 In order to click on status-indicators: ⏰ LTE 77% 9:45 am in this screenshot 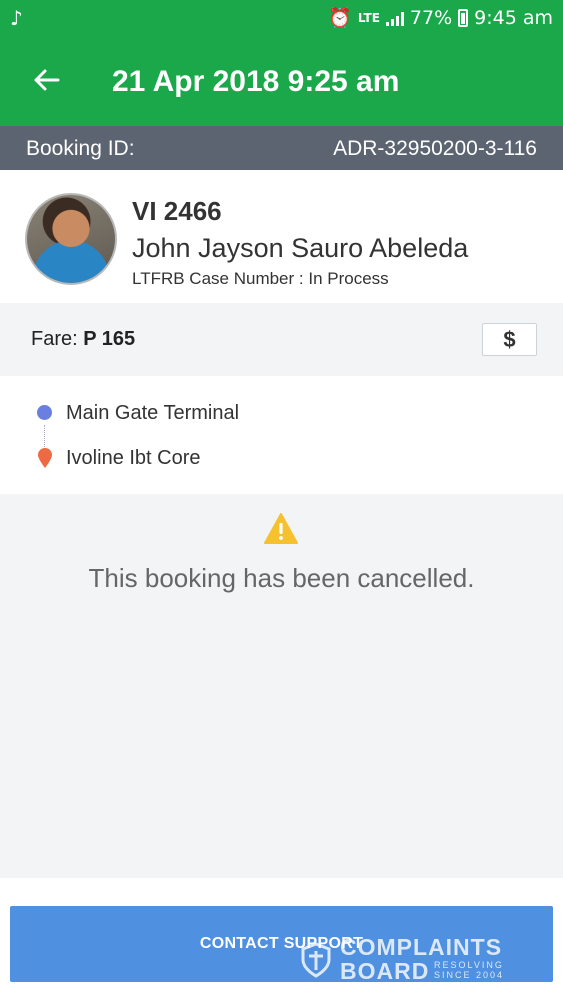, I will do `click(440, 18)`.